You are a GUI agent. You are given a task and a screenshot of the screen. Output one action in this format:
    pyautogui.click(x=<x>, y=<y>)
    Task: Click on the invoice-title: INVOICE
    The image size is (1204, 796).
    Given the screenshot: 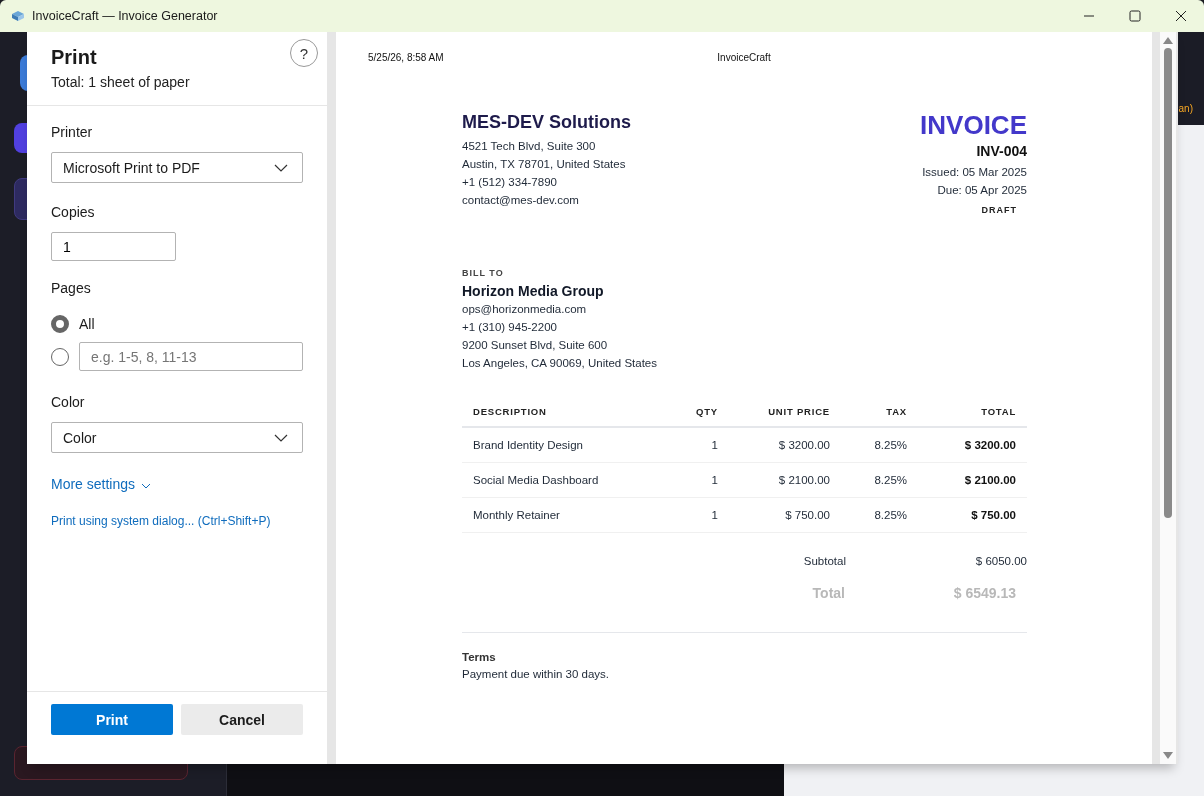 What is the action you would take?
    pyautogui.click(x=973, y=125)
    